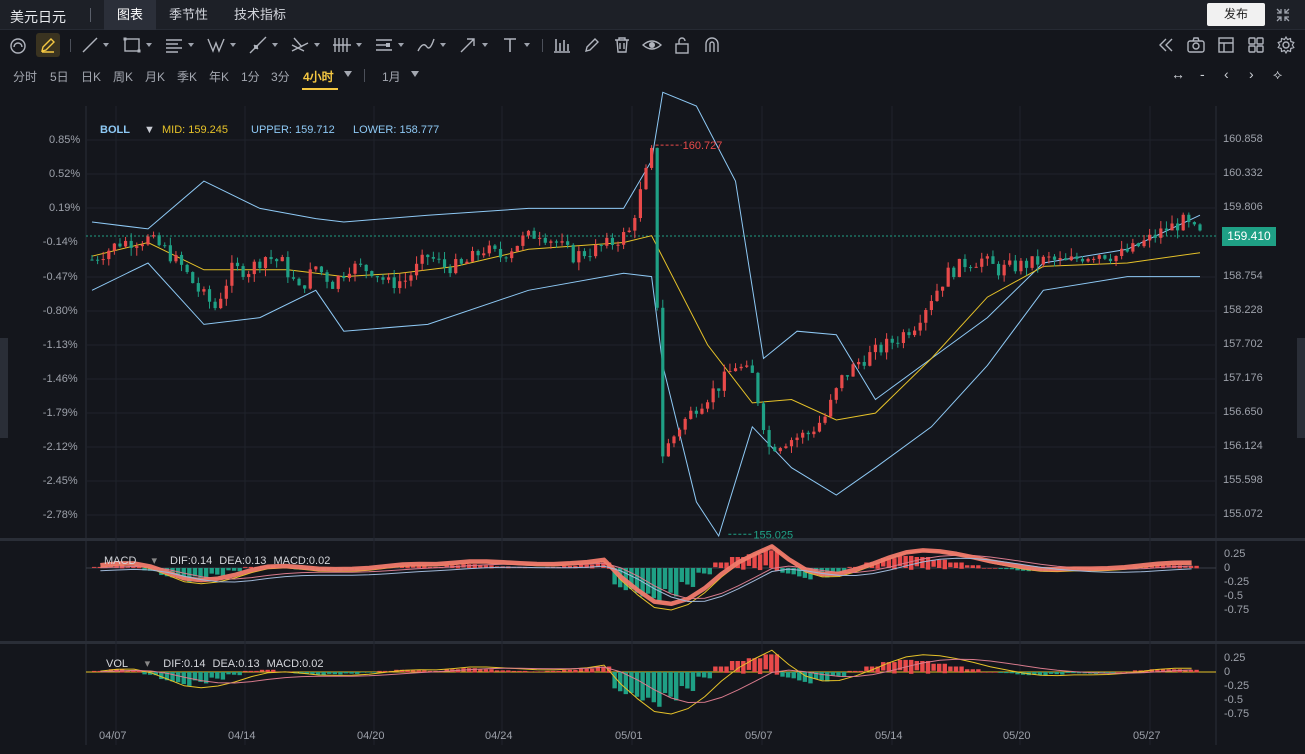 The height and width of the screenshot is (754, 1305). What do you see at coordinates (132, 45) in the screenshot?
I see `rectangle-icon` at bounding box center [132, 45].